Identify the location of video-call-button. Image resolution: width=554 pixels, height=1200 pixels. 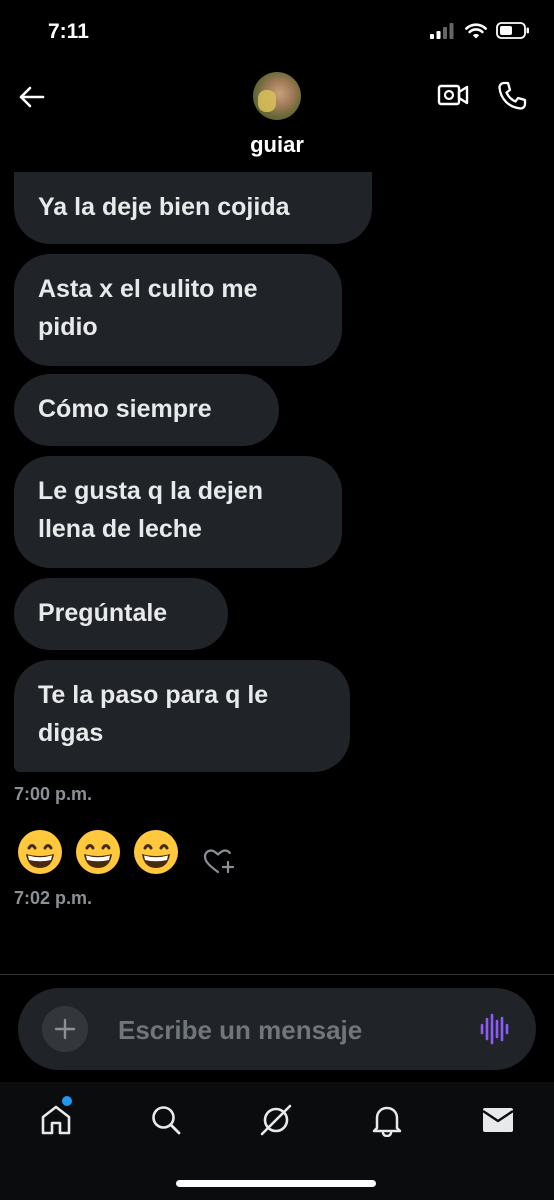
(454, 97).